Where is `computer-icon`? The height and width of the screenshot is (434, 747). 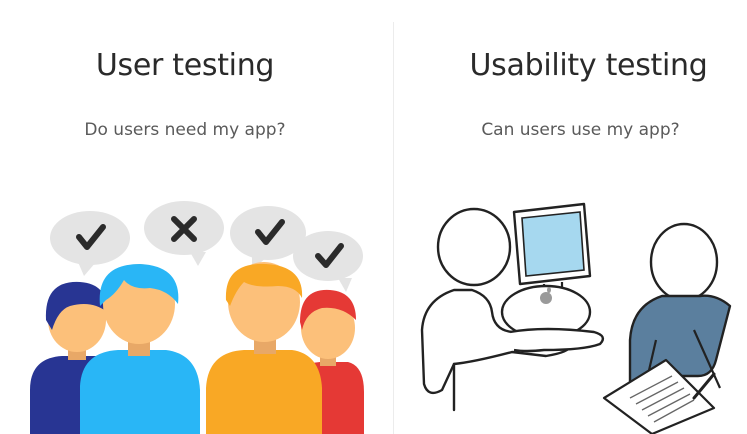 computer-icon is located at coordinates (546, 271).